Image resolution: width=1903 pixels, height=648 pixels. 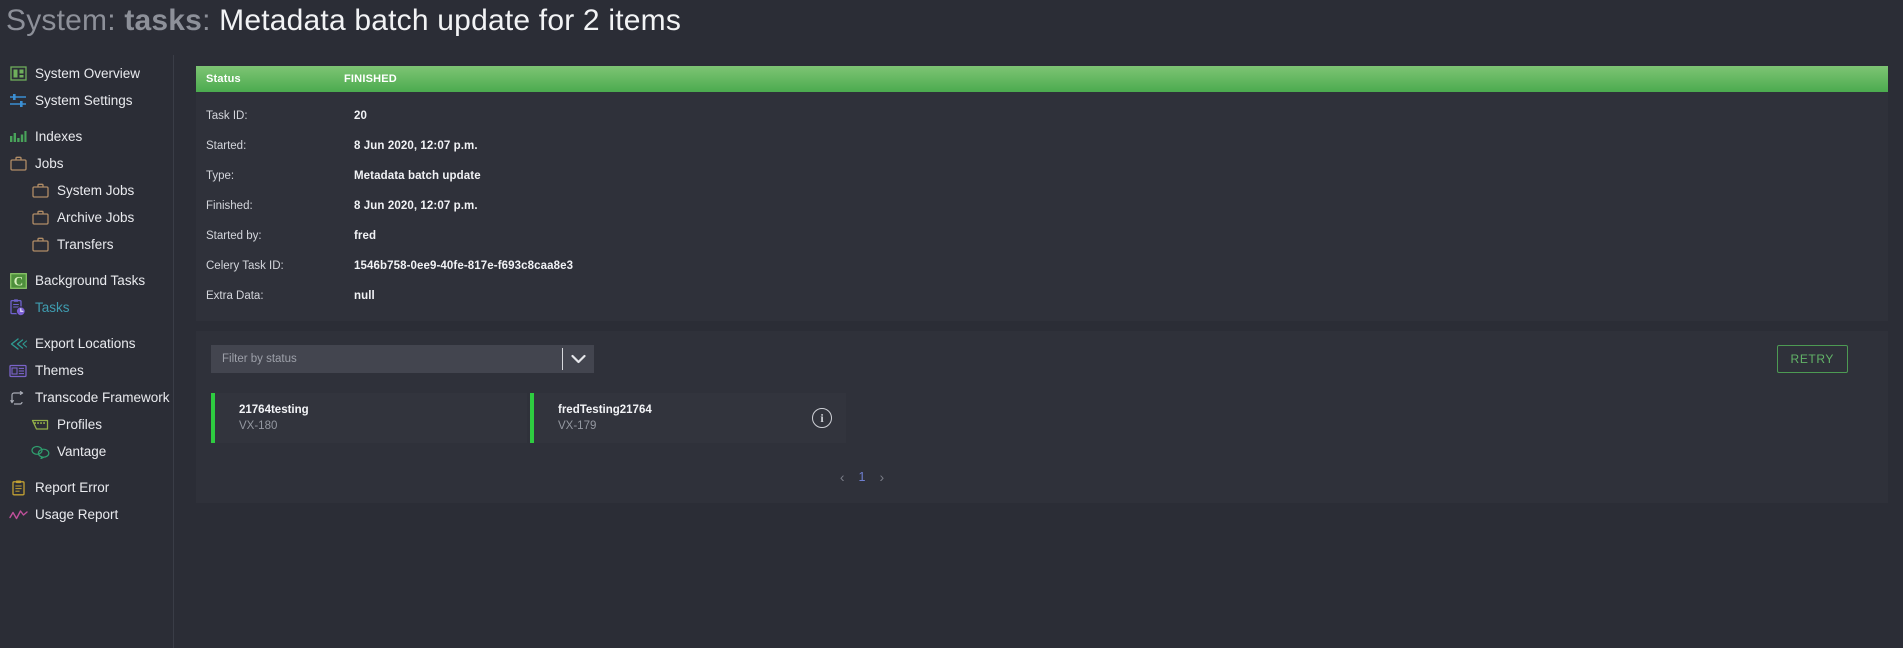 I want to click on task-detail-row: Task ID: 20, so click(x=1042, y=116).